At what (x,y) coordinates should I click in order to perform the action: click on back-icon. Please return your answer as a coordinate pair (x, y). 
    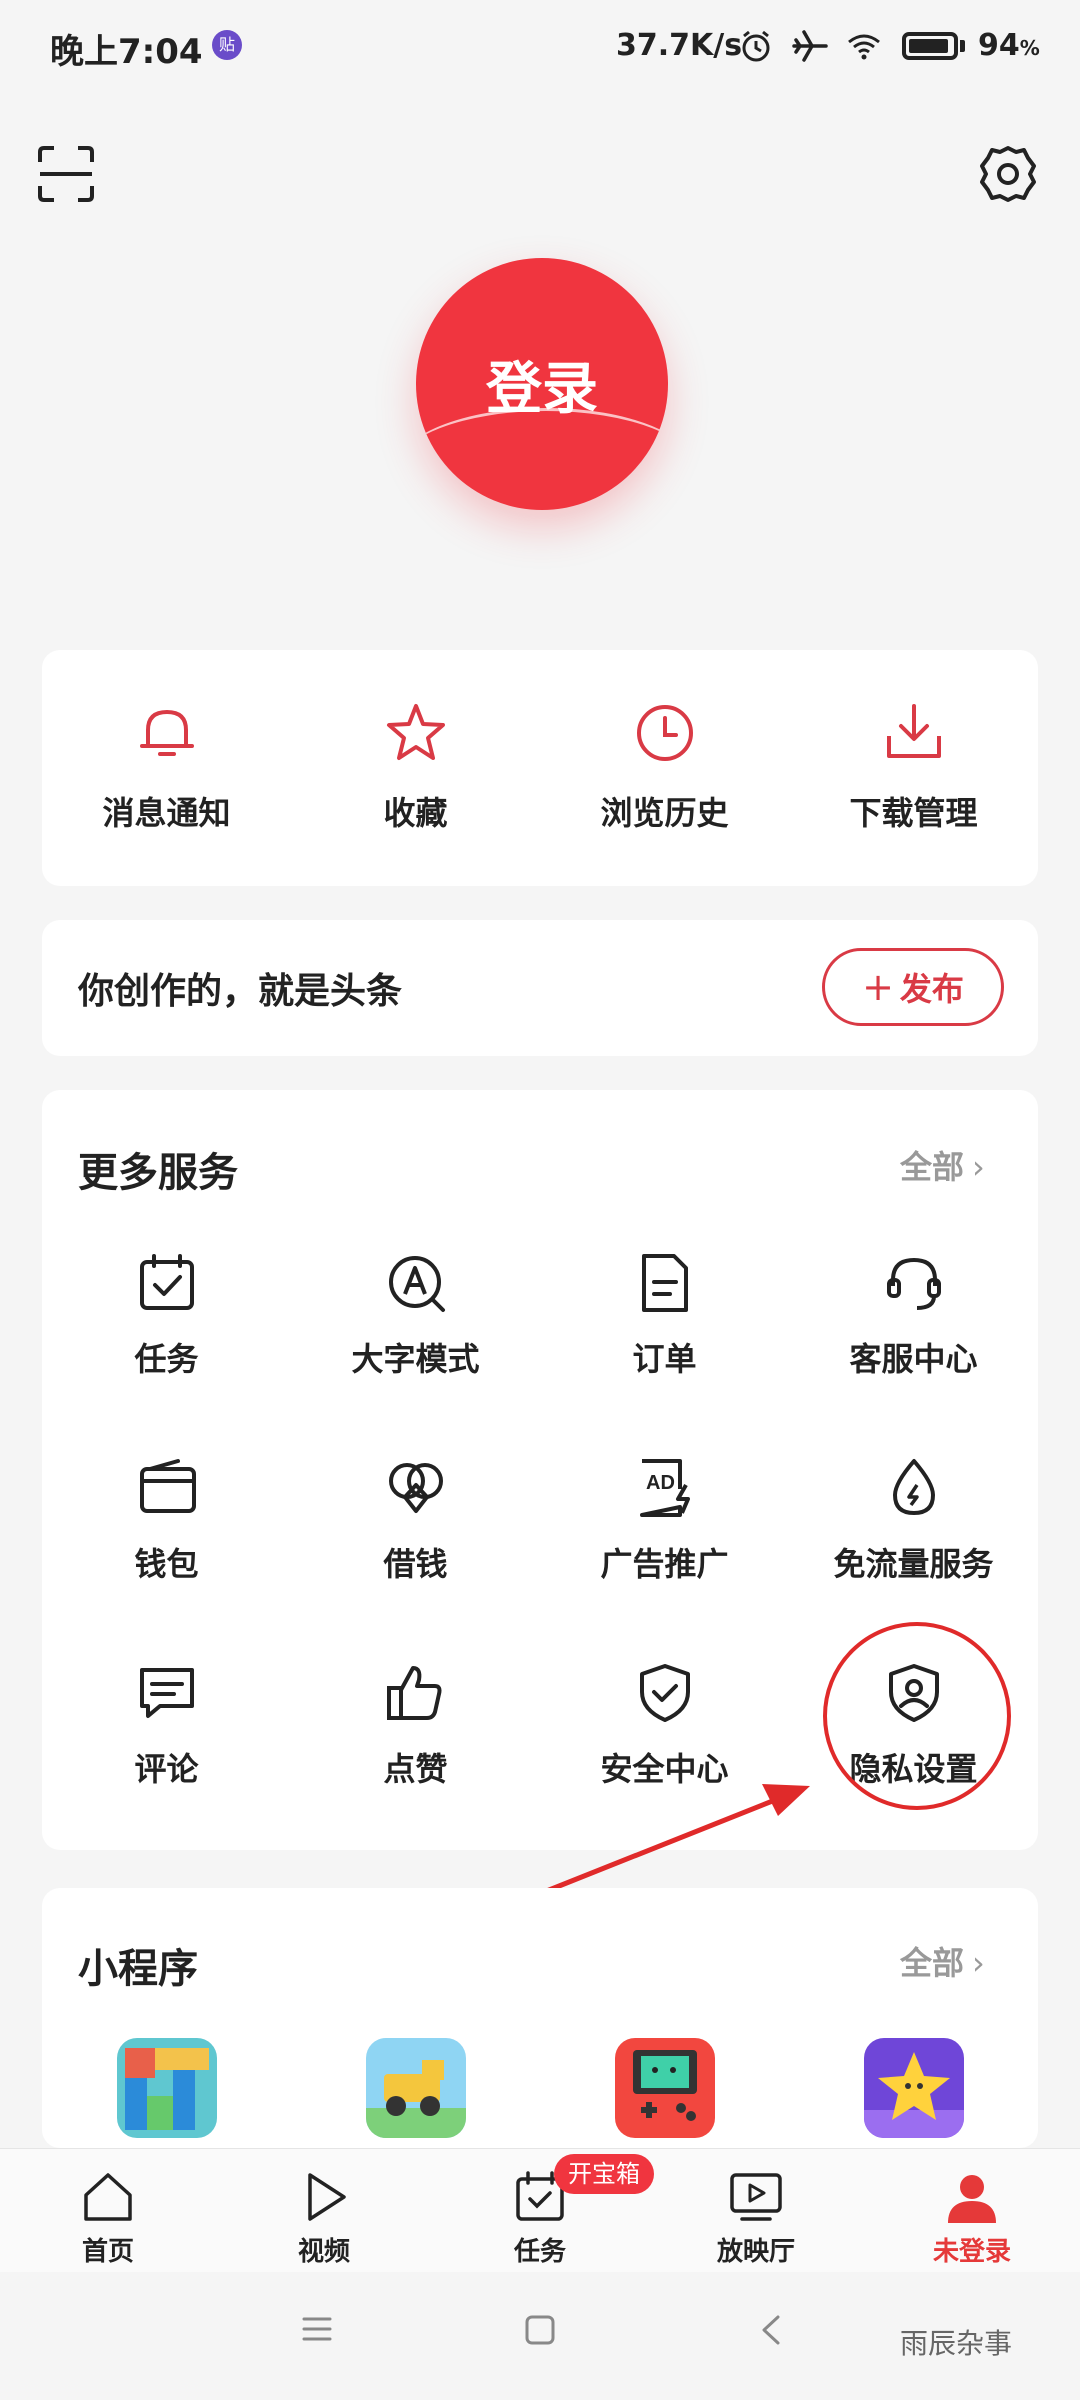
    Looking at the image, I should click on (770, 2330).